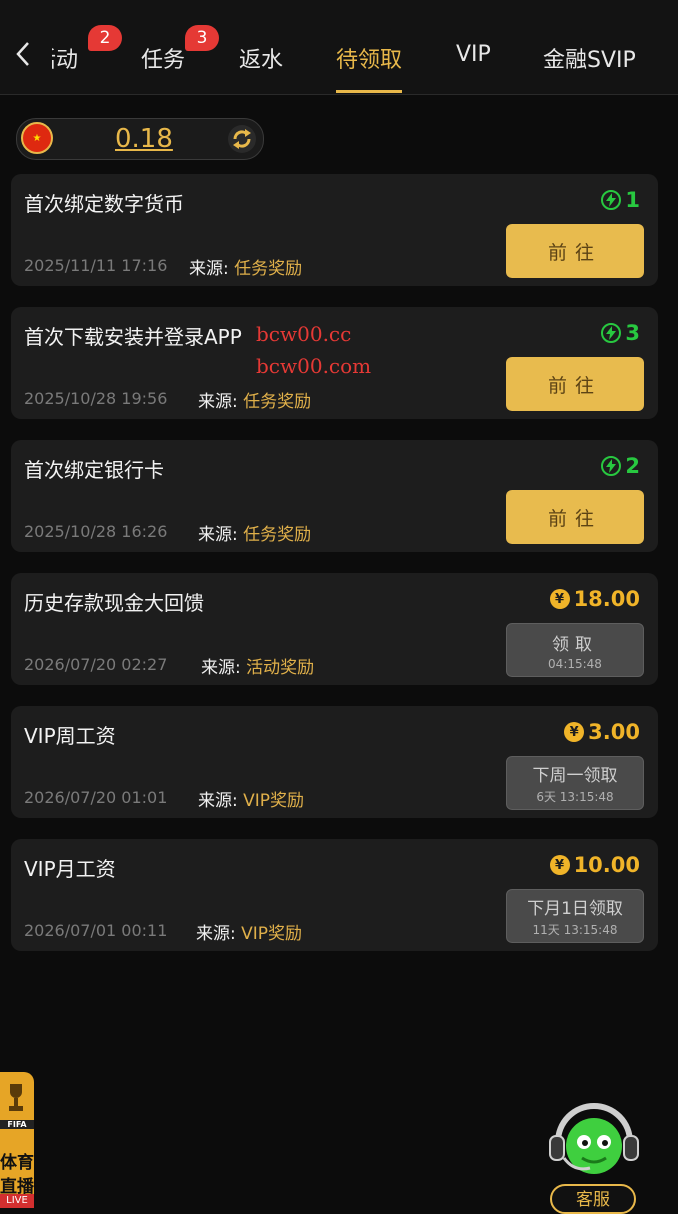 This screenshot has height=1214, width=678. What do you see at coordinates (632, 333) in the screenshot?
I see `reward-value: 3` at bounding box center [632, 333].